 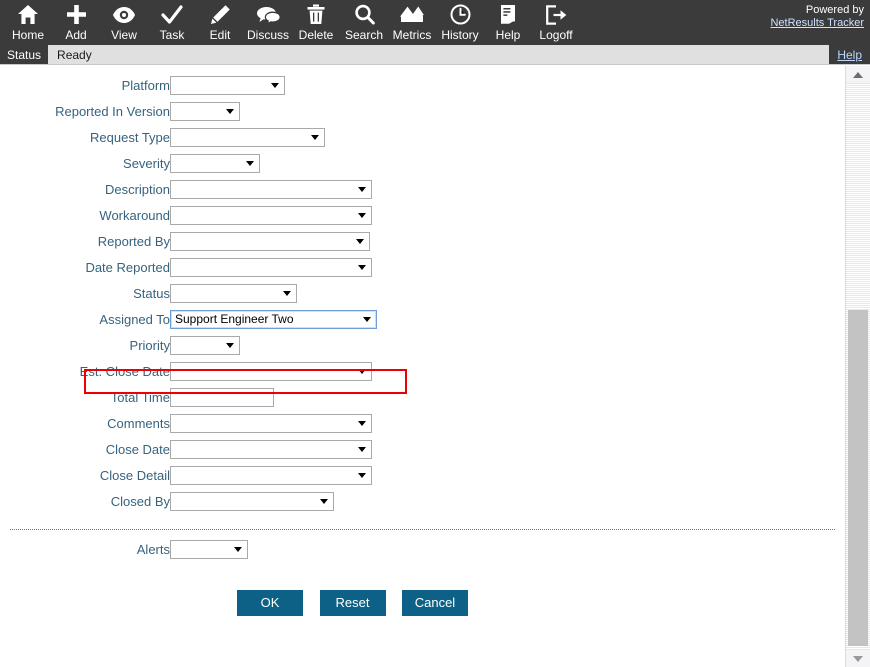 What do you see at coordinates (316, 35) in the screenshot?
I see `toolbar-item-label: Delete` at bounding box center [316, 35].